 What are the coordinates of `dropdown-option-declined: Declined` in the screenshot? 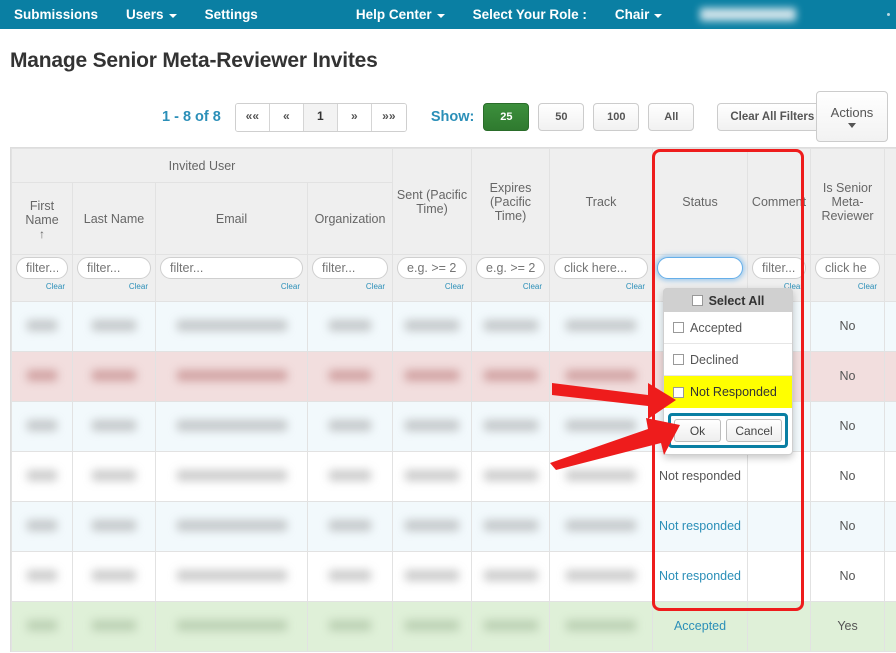 It's located at (728, 360).